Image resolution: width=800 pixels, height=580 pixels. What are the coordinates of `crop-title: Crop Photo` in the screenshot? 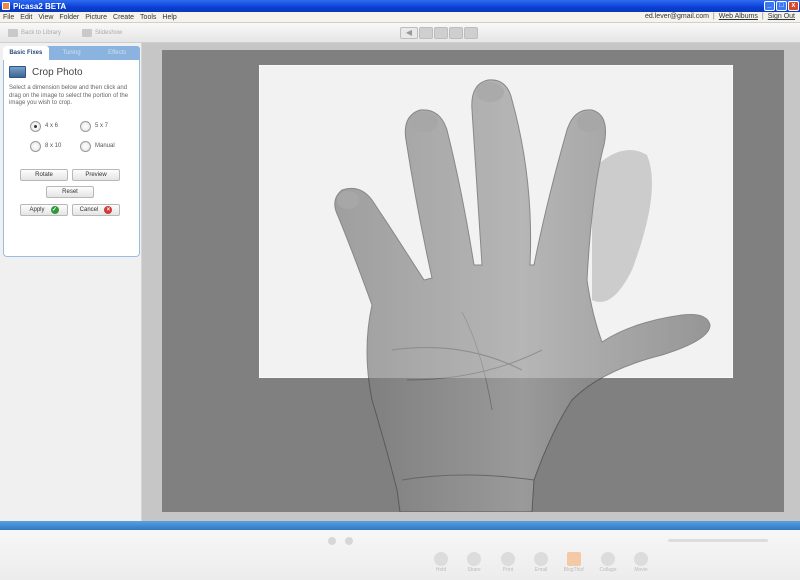 It's located at (57, 72).